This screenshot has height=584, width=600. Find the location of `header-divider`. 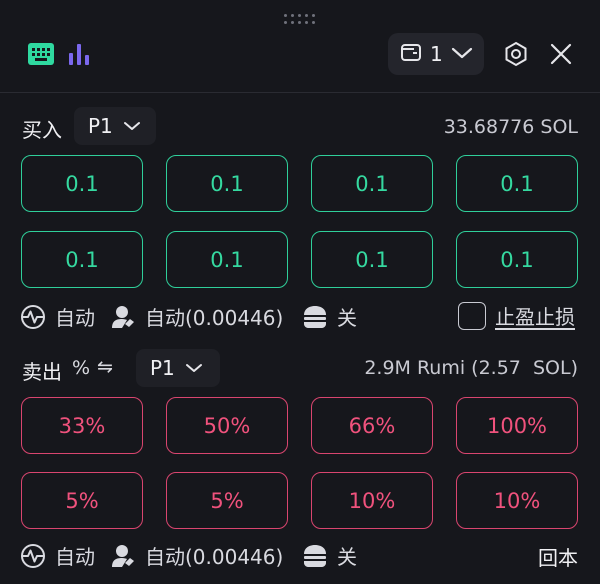

header-divider is located at coordinates (300, 92).